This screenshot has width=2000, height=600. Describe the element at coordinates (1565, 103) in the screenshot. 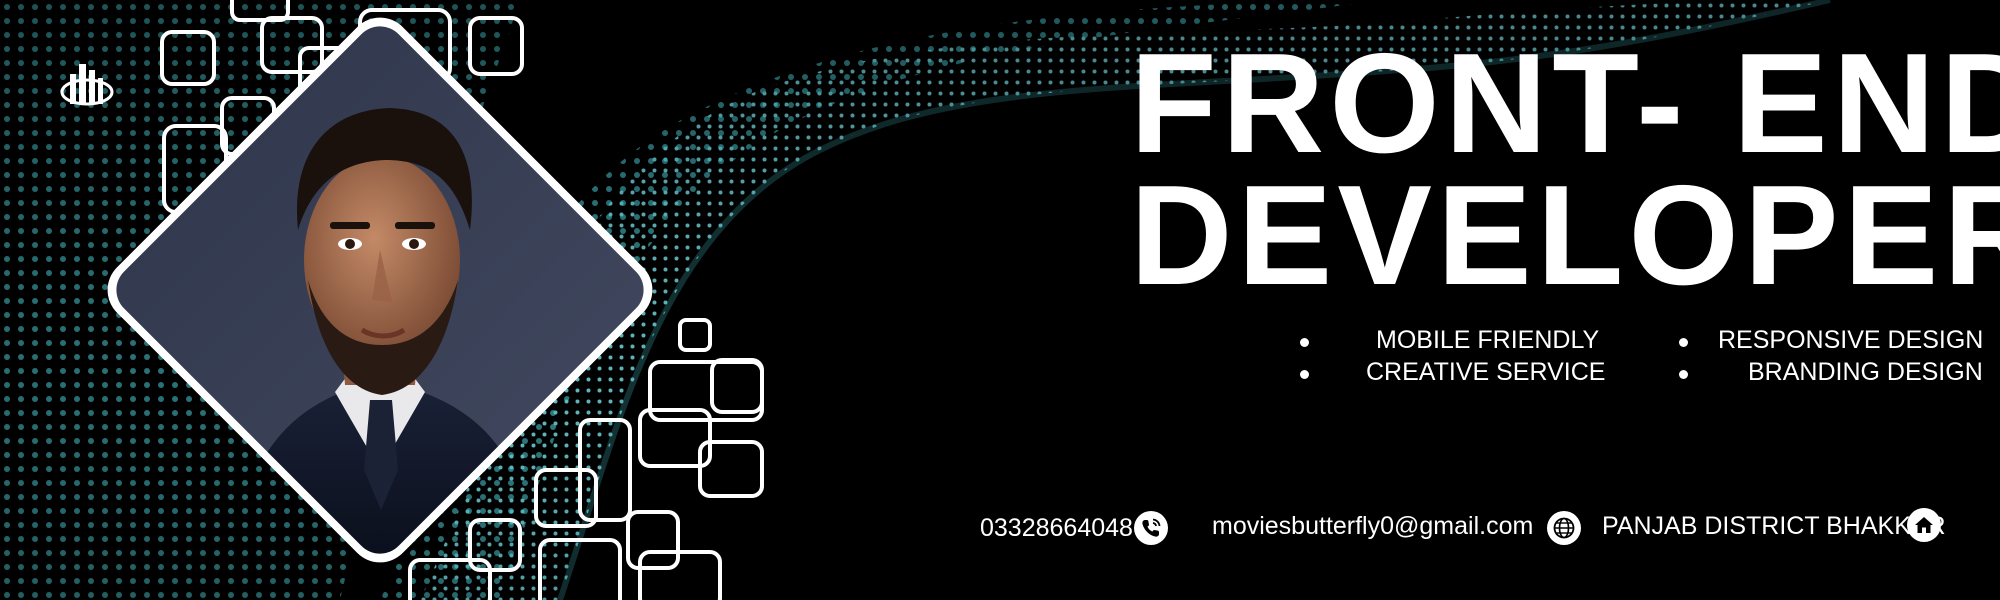

I see `title-line-1: FRONT- END` at that location.